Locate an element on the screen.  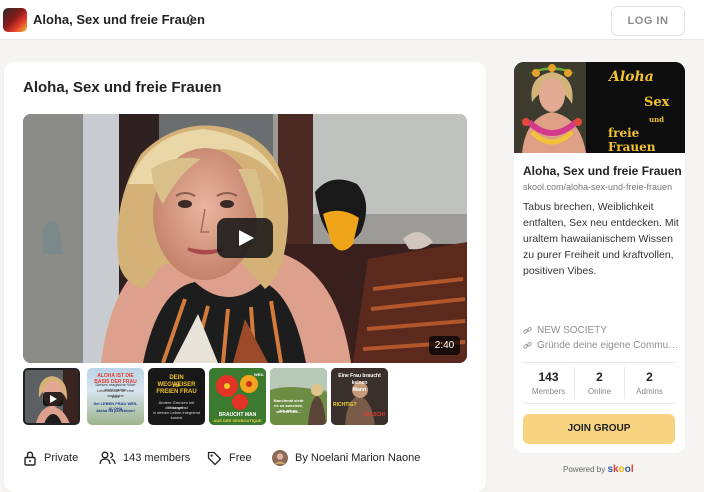
thumbnail-text: Aloha ist perfektion! is located at coordinates (115, 410).